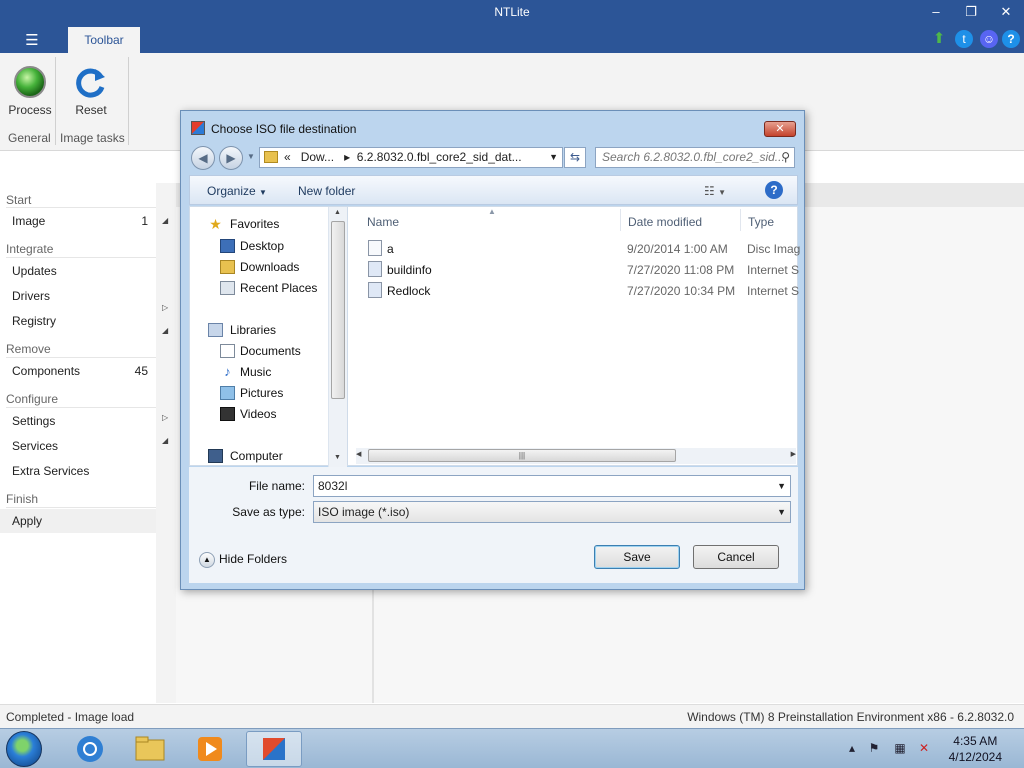 The image size is (1024, 768). What do you see at coordinates (270, 267) in the screenshot?
I see `nav-label: Downloads` at bounding box center [270, 267].